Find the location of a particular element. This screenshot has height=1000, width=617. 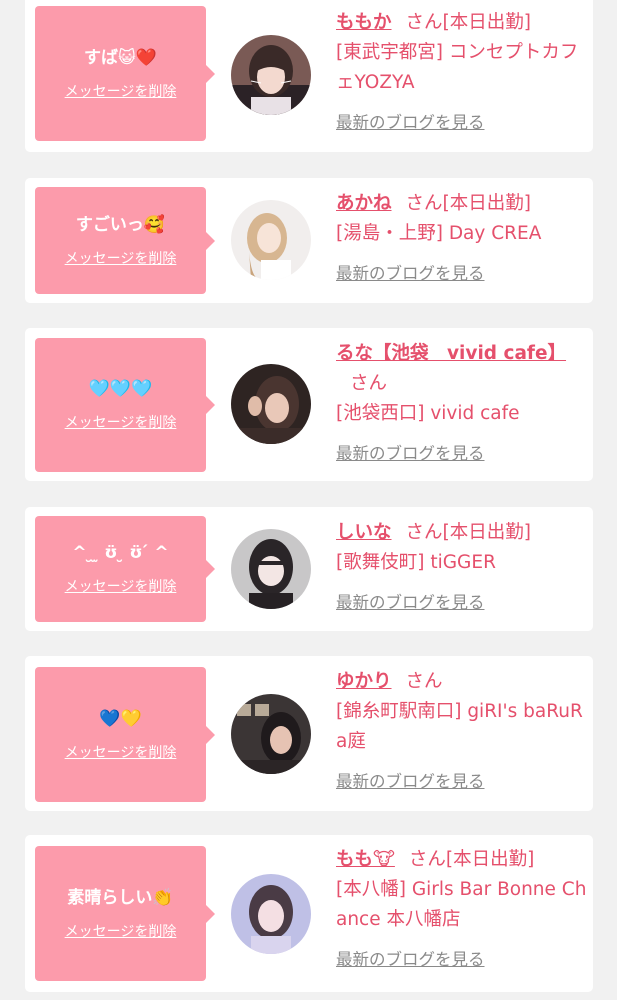

cast-name-link: もも🐮 is located at coordinates (365, 859).